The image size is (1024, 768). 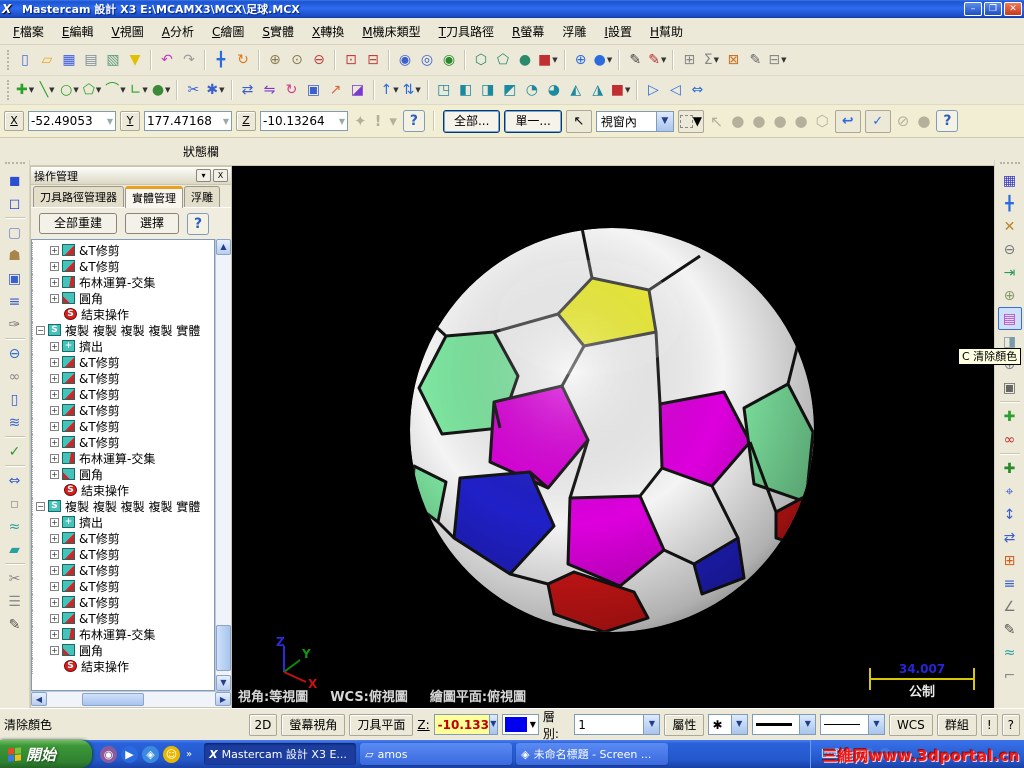 I want to click on grid-snap-icon: ⊞, so click(x=1010, y=560).